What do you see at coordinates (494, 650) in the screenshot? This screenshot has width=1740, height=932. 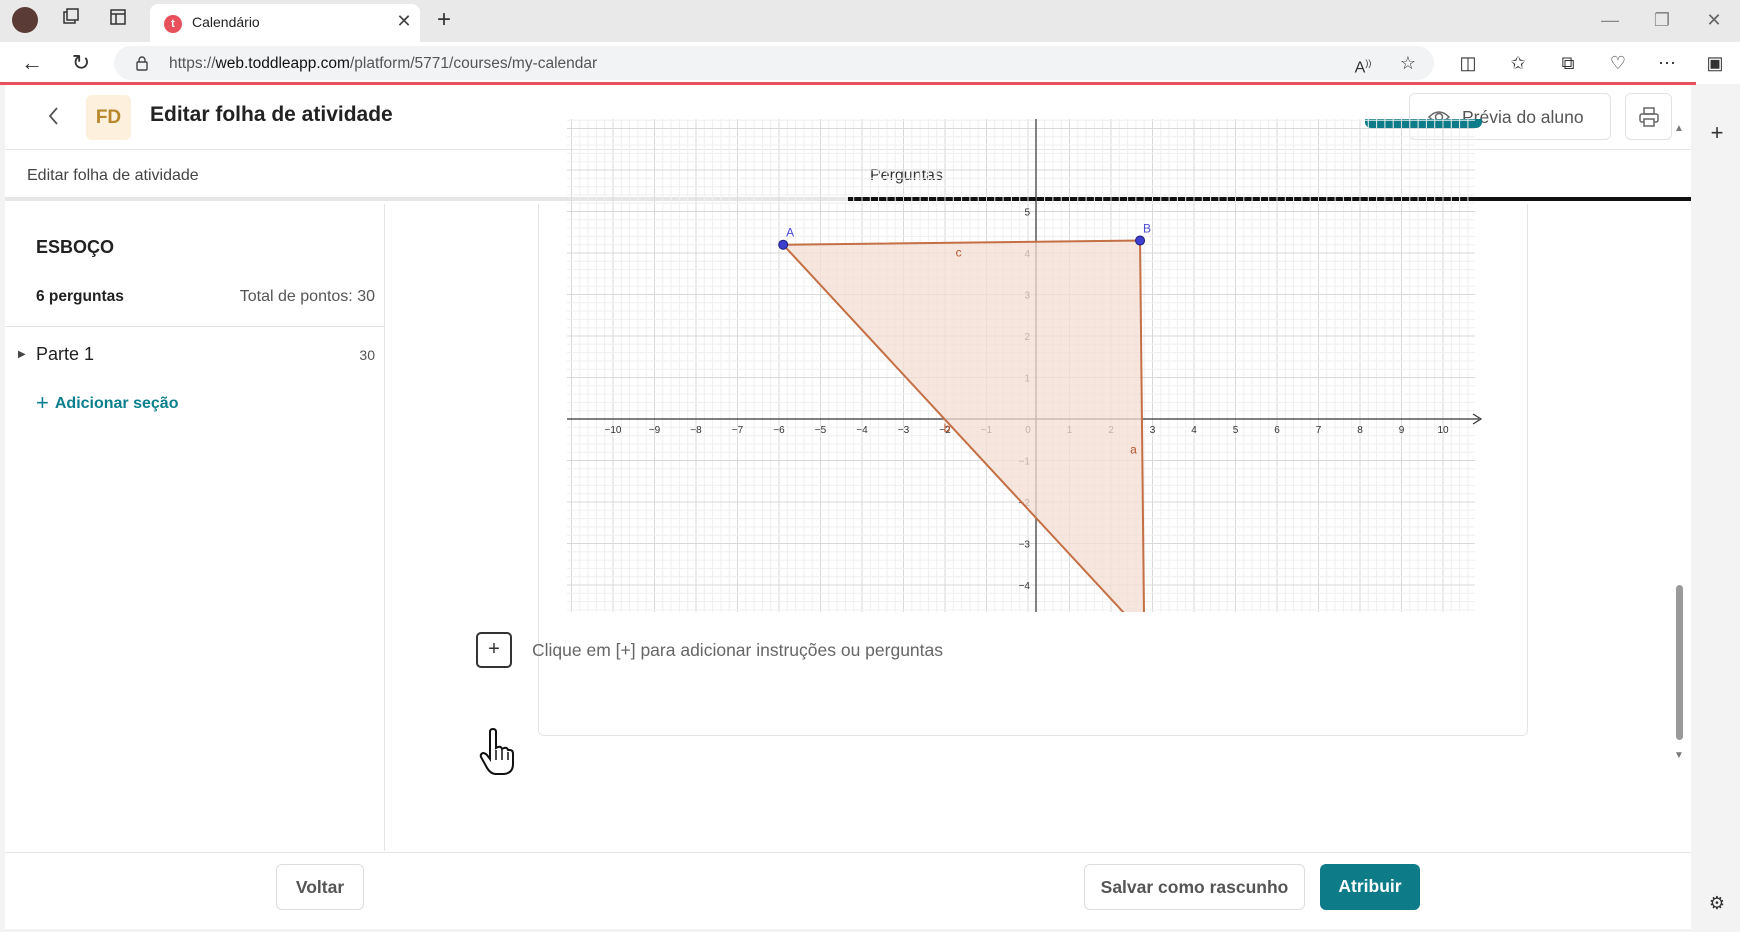 I see `add-content-button: +` at bounding box center [494, 650].